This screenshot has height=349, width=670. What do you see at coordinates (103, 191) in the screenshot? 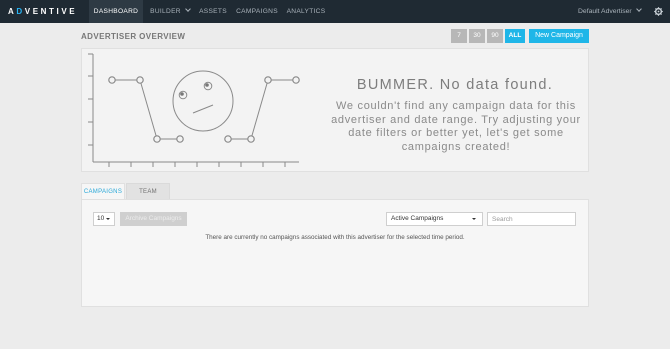
I see `tab-campaigns: CAMPAIGNS` at bounding box center [103, 191].